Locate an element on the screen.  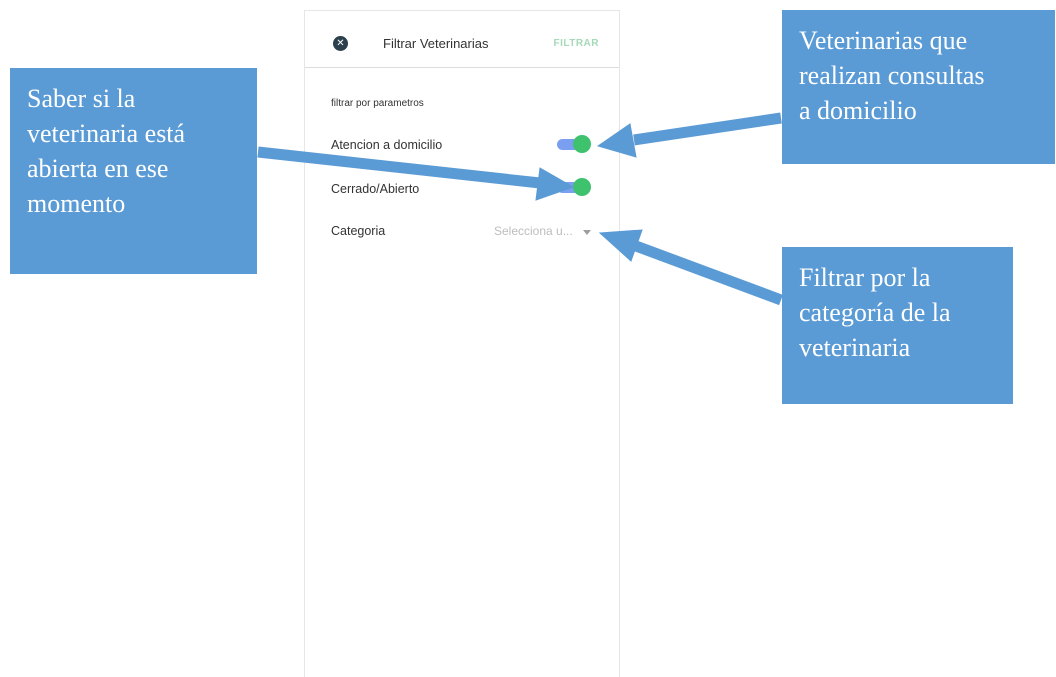
panel-header: ✕ Filtrar Veterinarias FILTRAR is located at coordinates (462, 39).